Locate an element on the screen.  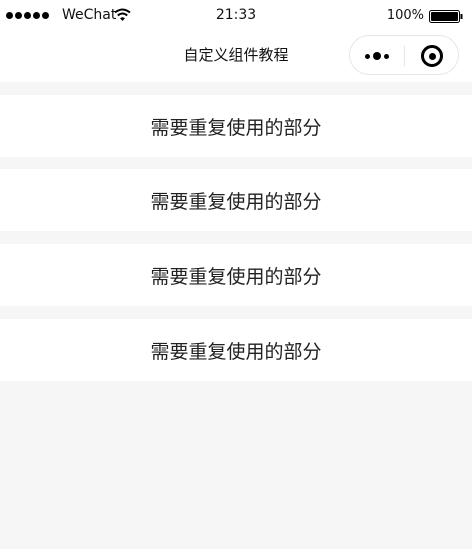
mini-program-capsule is located at coordinates (404, 55).